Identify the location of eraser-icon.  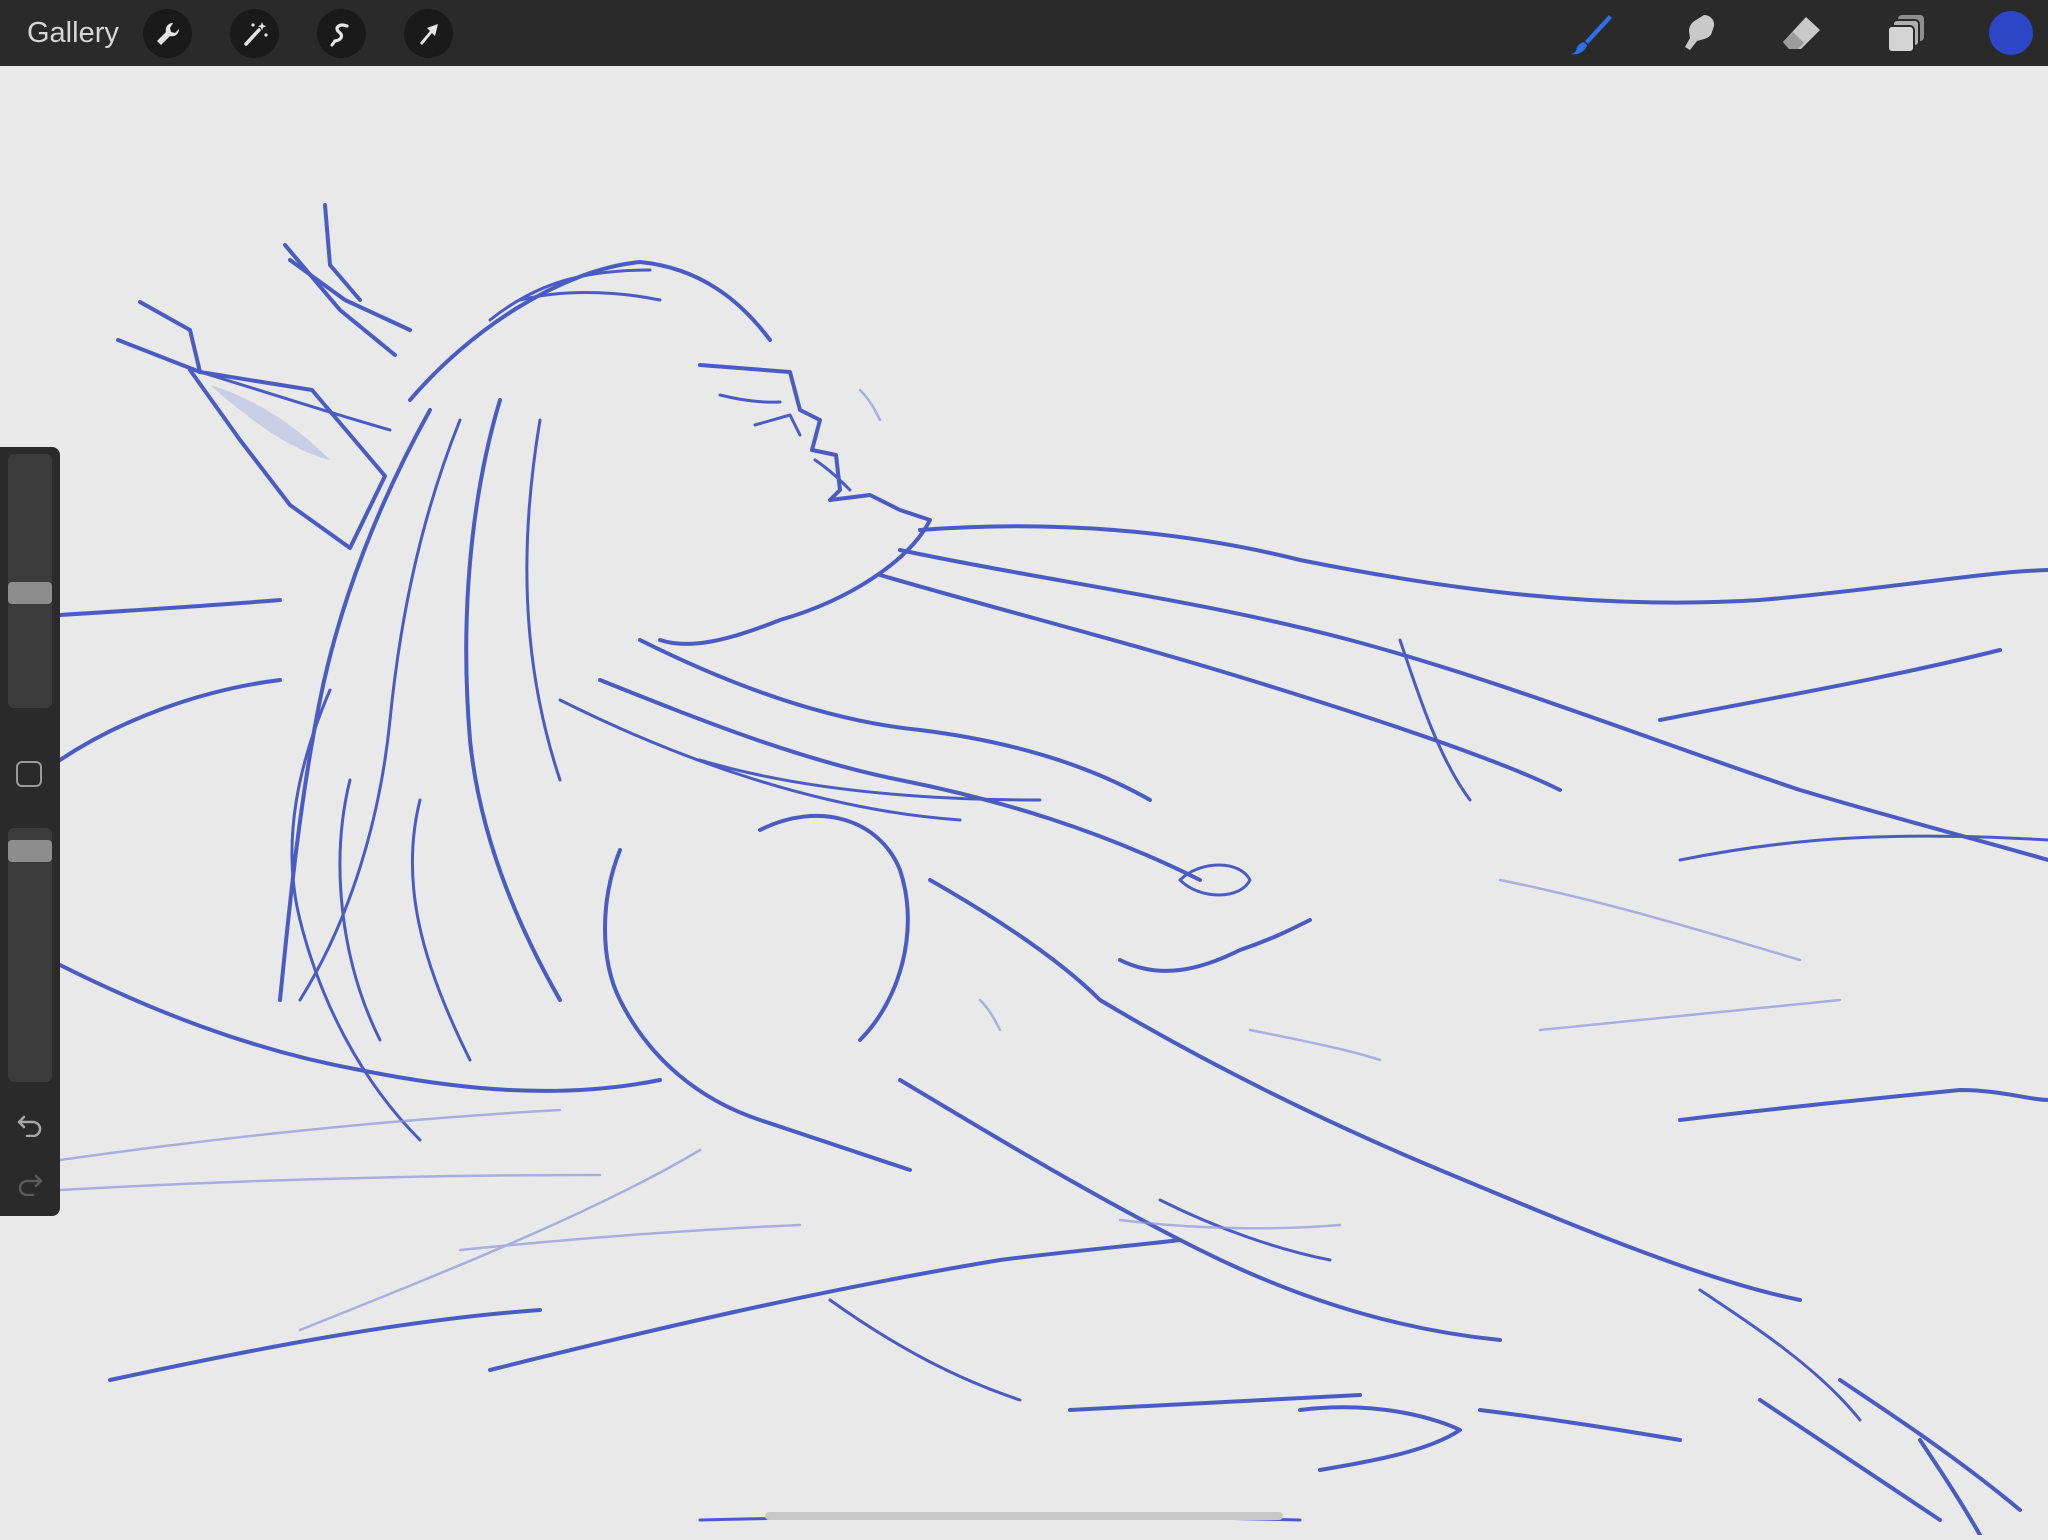
(1801, 33).